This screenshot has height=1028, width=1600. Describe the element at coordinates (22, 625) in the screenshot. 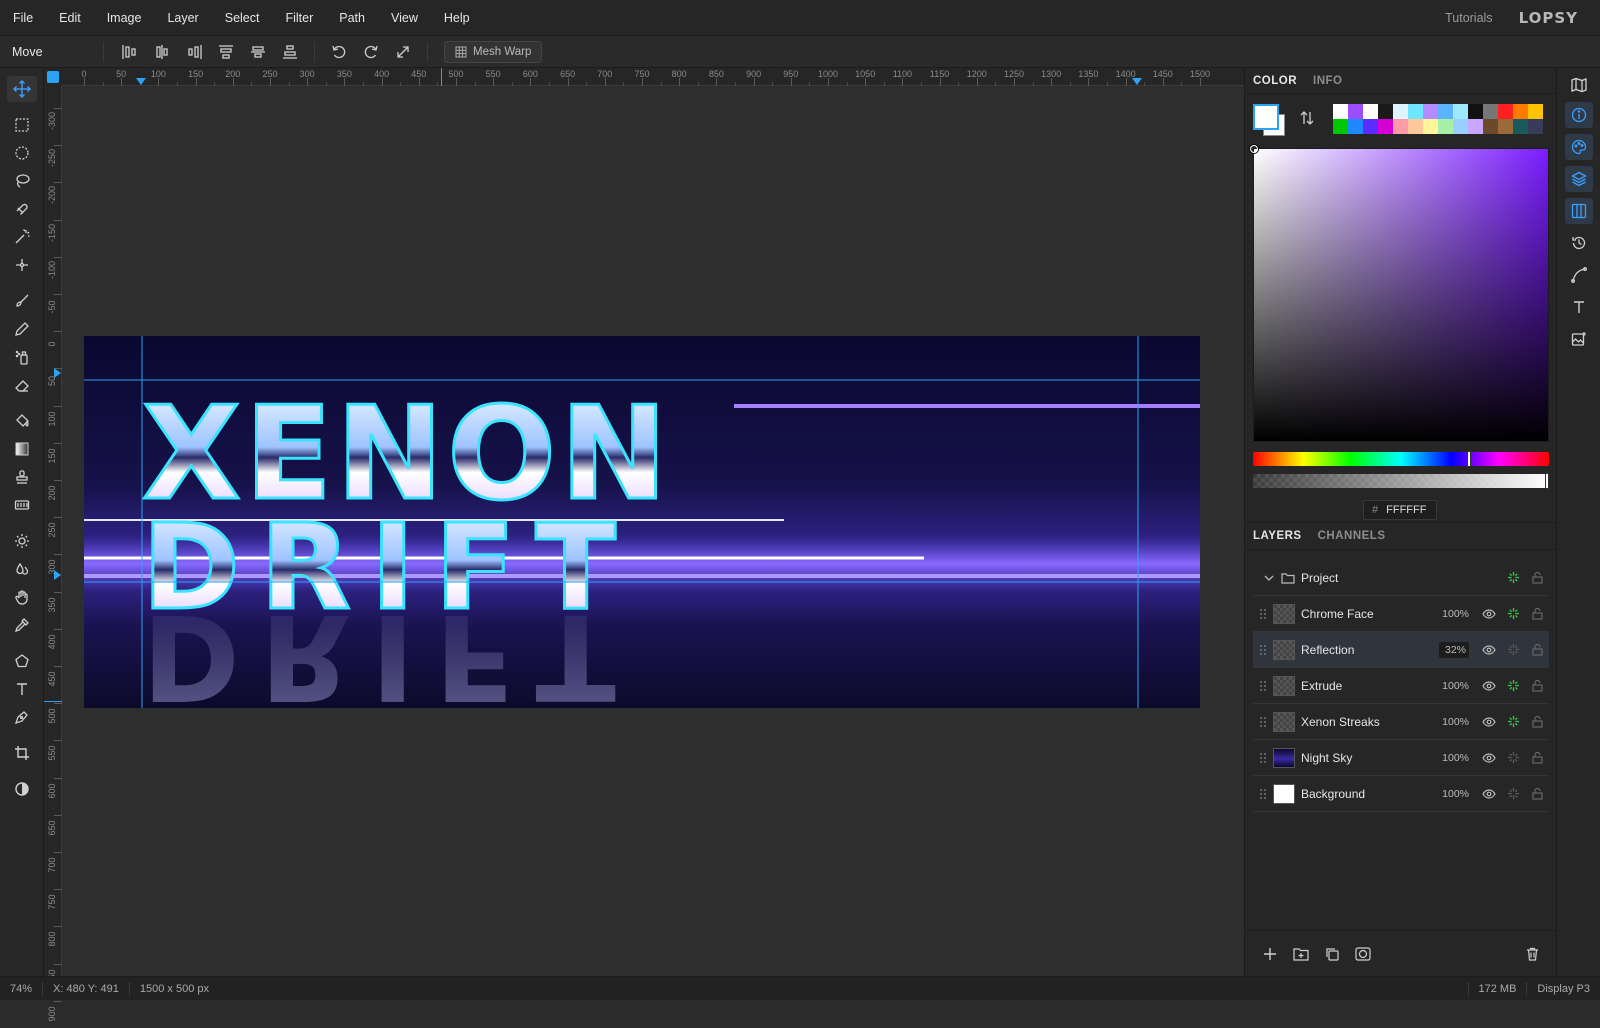

I see `eyedropper-tool` at that location.